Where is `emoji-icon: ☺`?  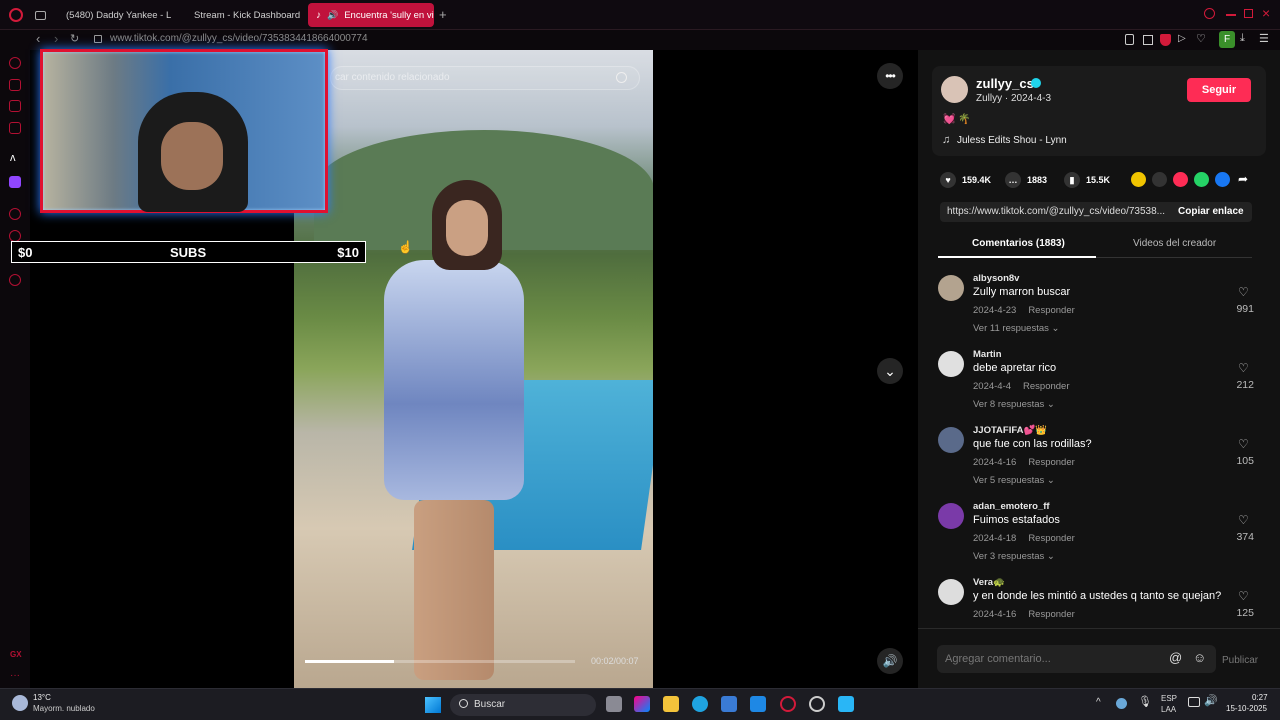 emoji-icon: ☺ is located at coordinates (1199, 657).